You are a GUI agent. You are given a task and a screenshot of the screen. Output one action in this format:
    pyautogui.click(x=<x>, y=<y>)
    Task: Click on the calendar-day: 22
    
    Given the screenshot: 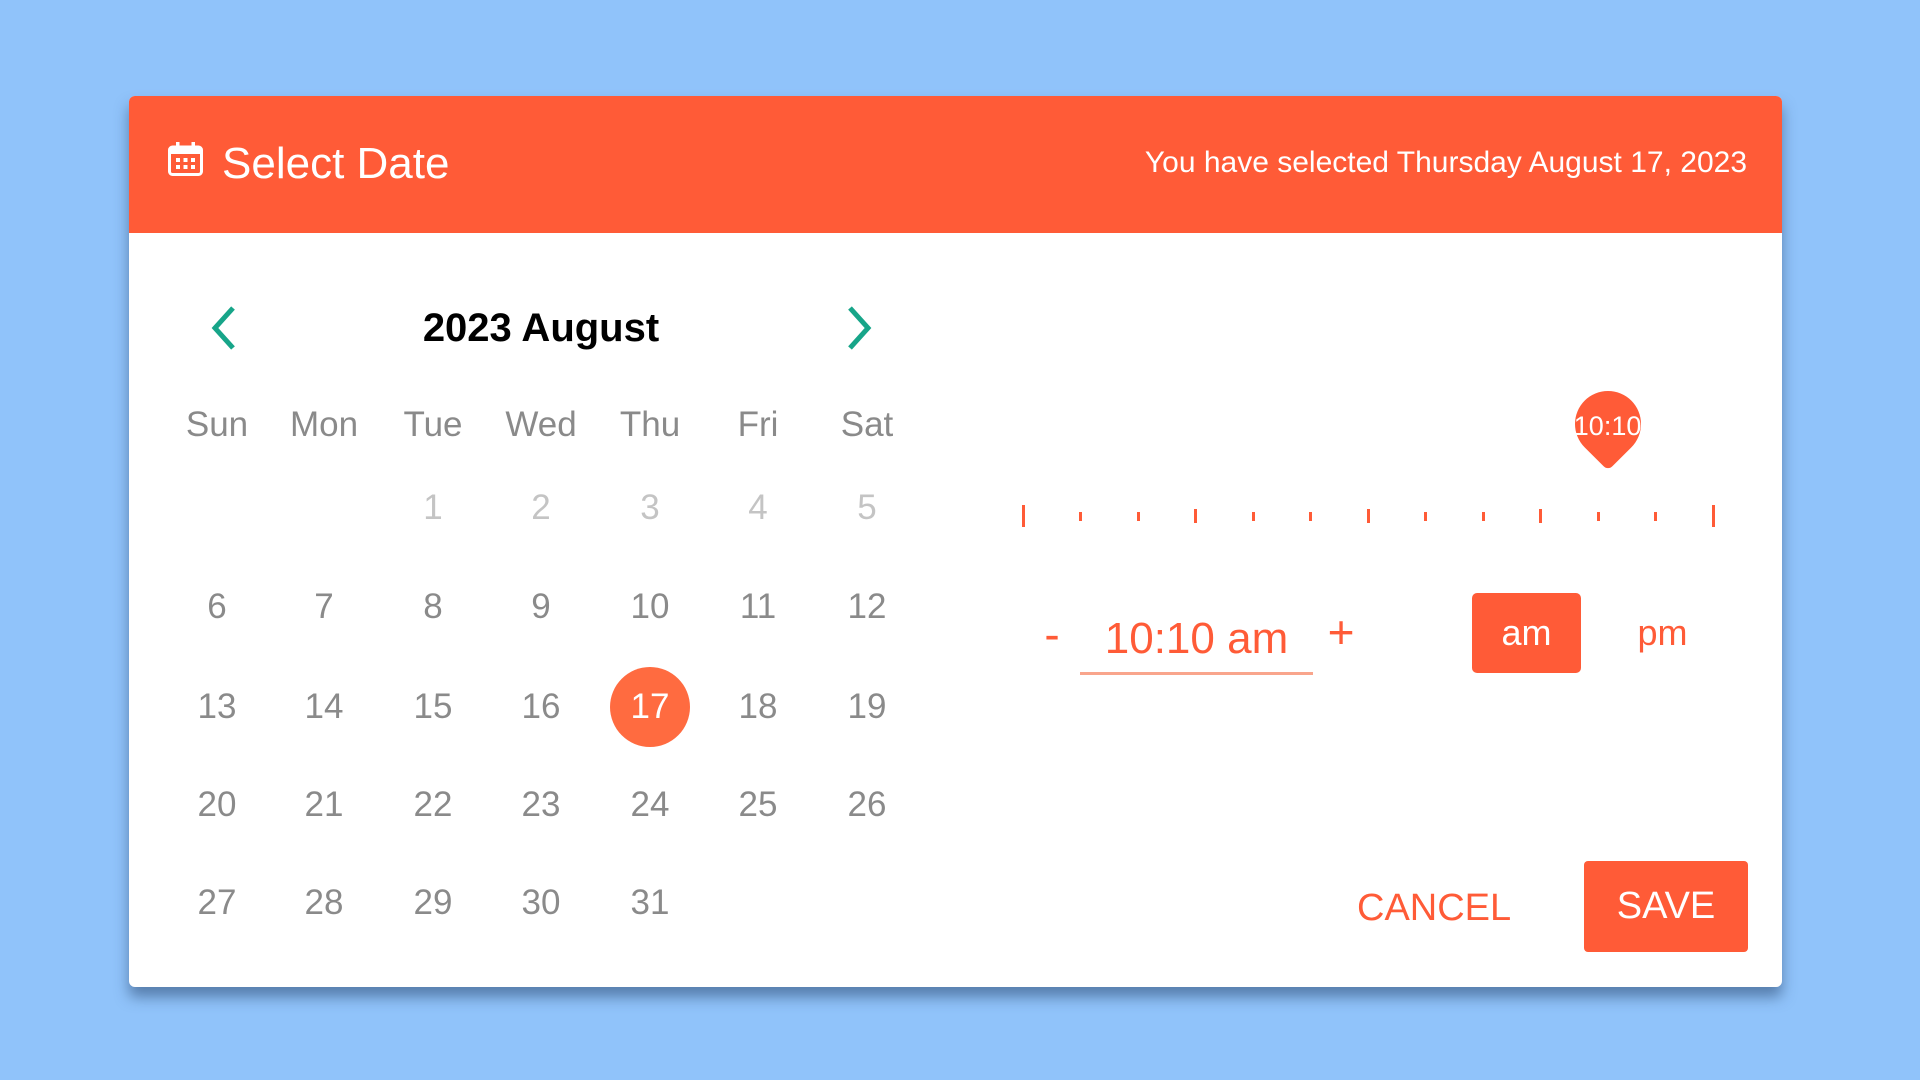 What is the action you would take?
    pyautogui.click(x=433, y=805)
    